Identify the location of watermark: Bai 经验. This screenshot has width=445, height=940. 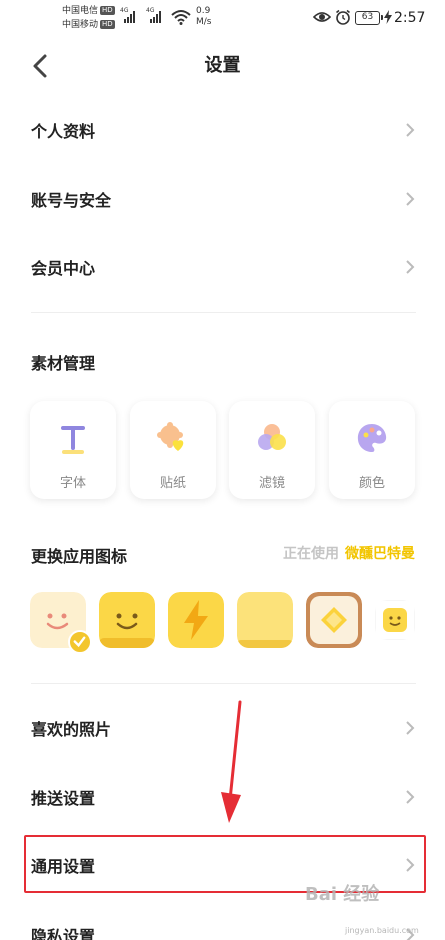
(342, 894).